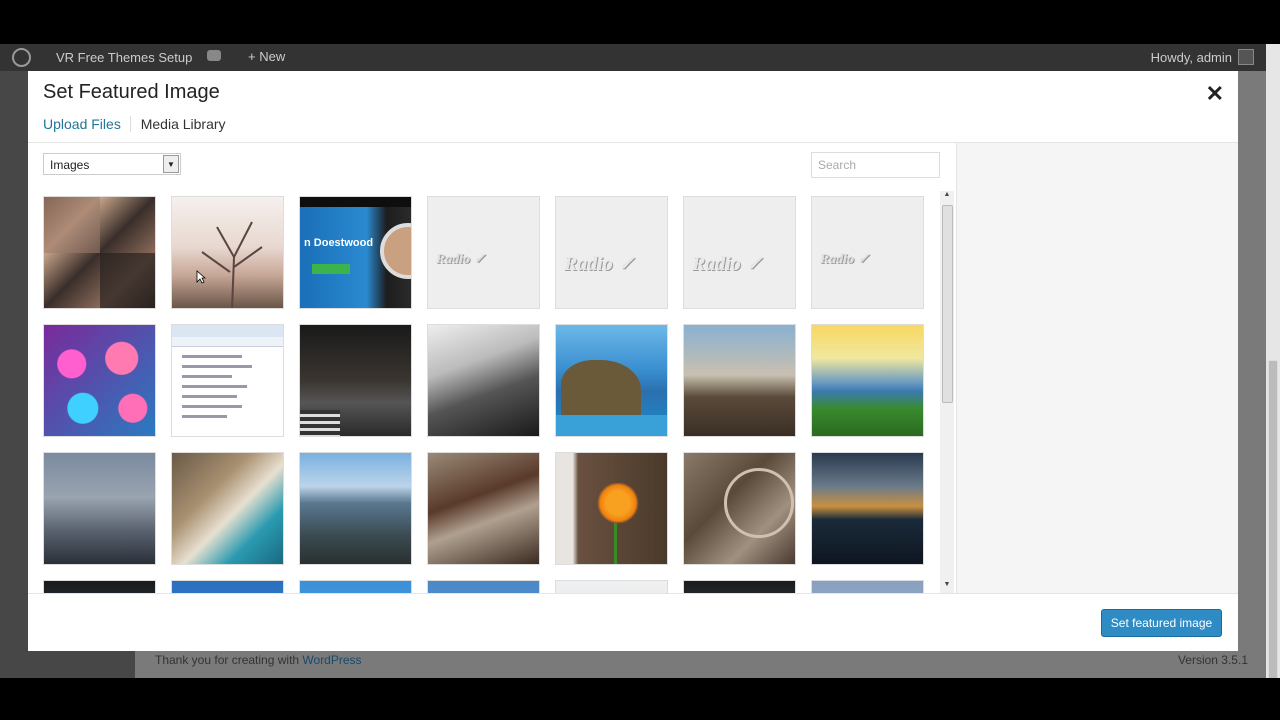  Describe the element at coordinates (214, 55) in the screenshot. I see `comments-icon` at that location.